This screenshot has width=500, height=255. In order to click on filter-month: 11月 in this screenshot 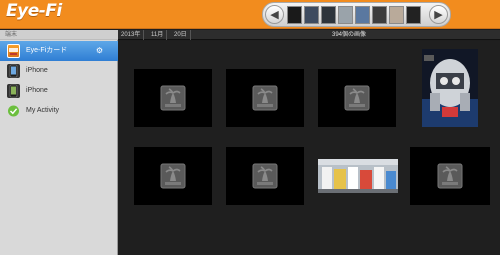, I will do `click(158, 35)`.